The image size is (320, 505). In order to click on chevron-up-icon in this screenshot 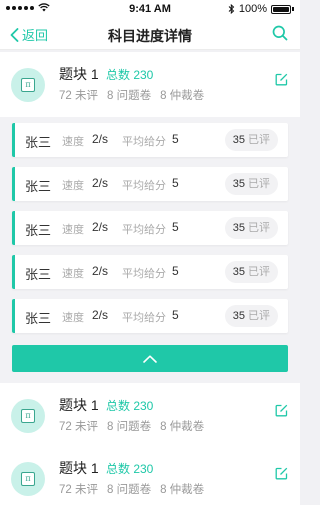, I will do `click(150, 358)`.